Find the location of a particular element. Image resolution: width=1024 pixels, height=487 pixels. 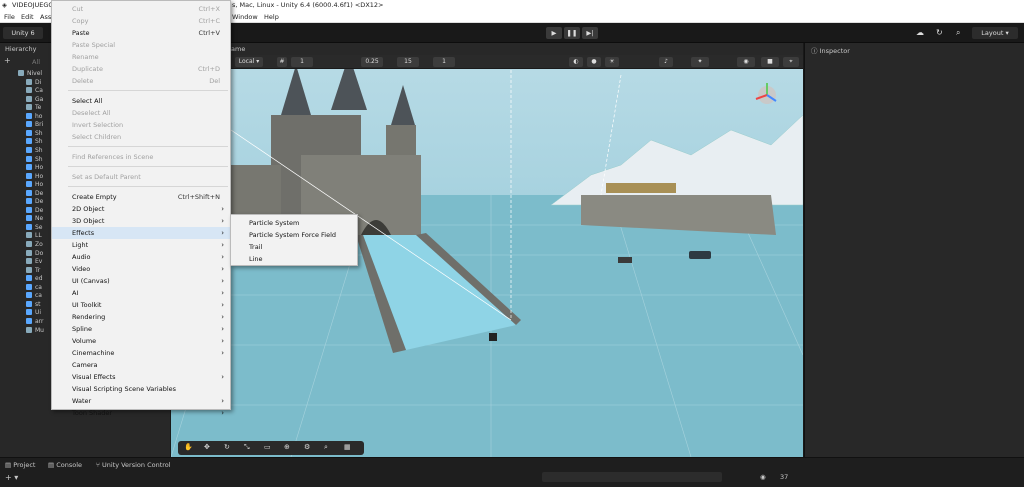

hierarchy-row: ed is located at coordinates (34, 279).